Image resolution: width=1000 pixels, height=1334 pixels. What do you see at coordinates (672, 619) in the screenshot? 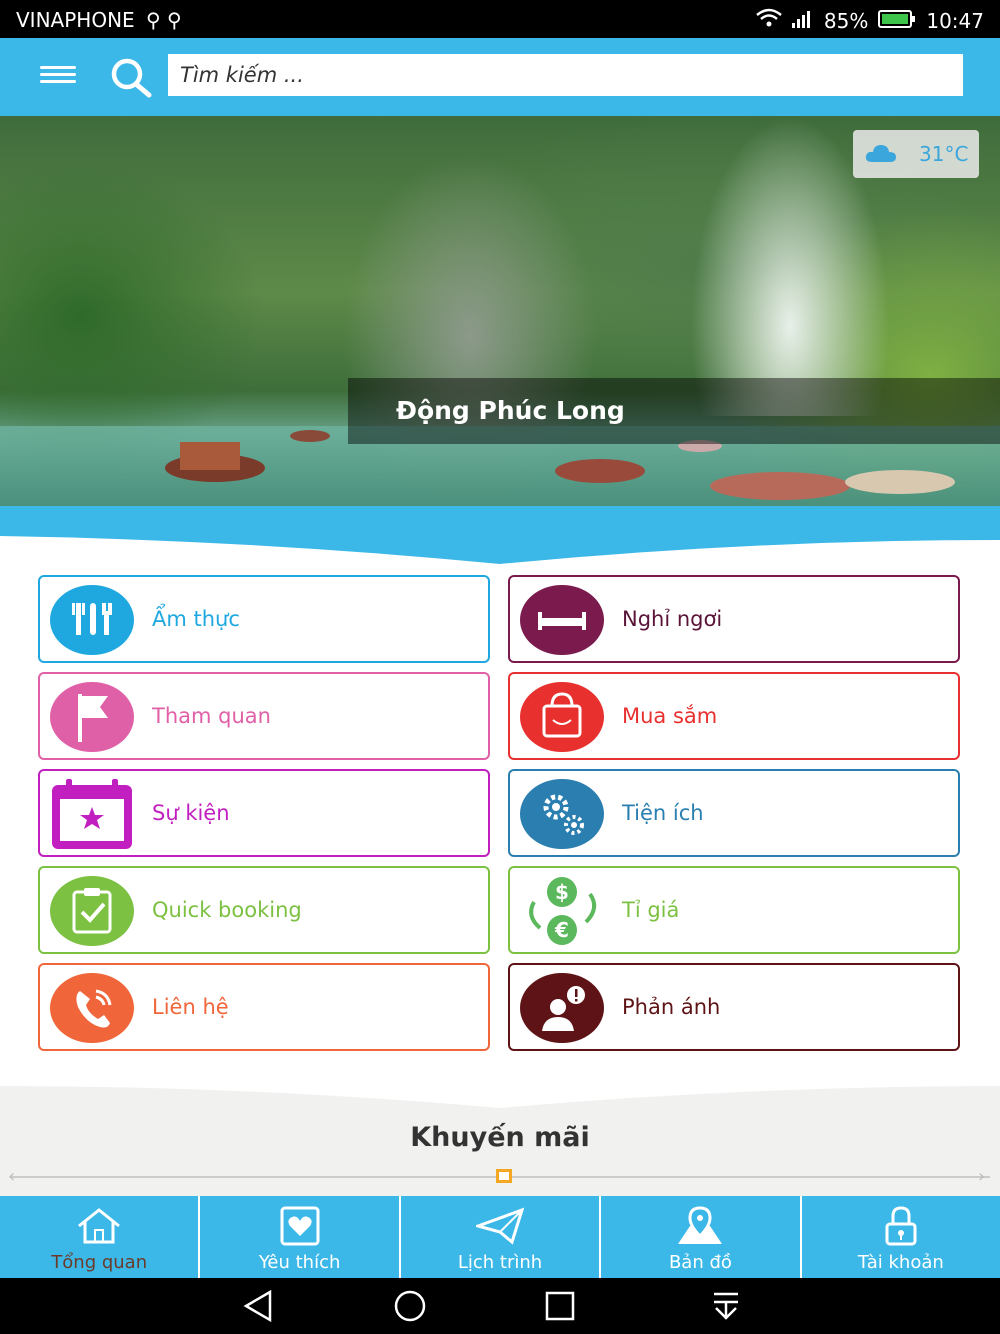
I see `category-label: Nghỉ ngơi` at bounding box center [672, 619].